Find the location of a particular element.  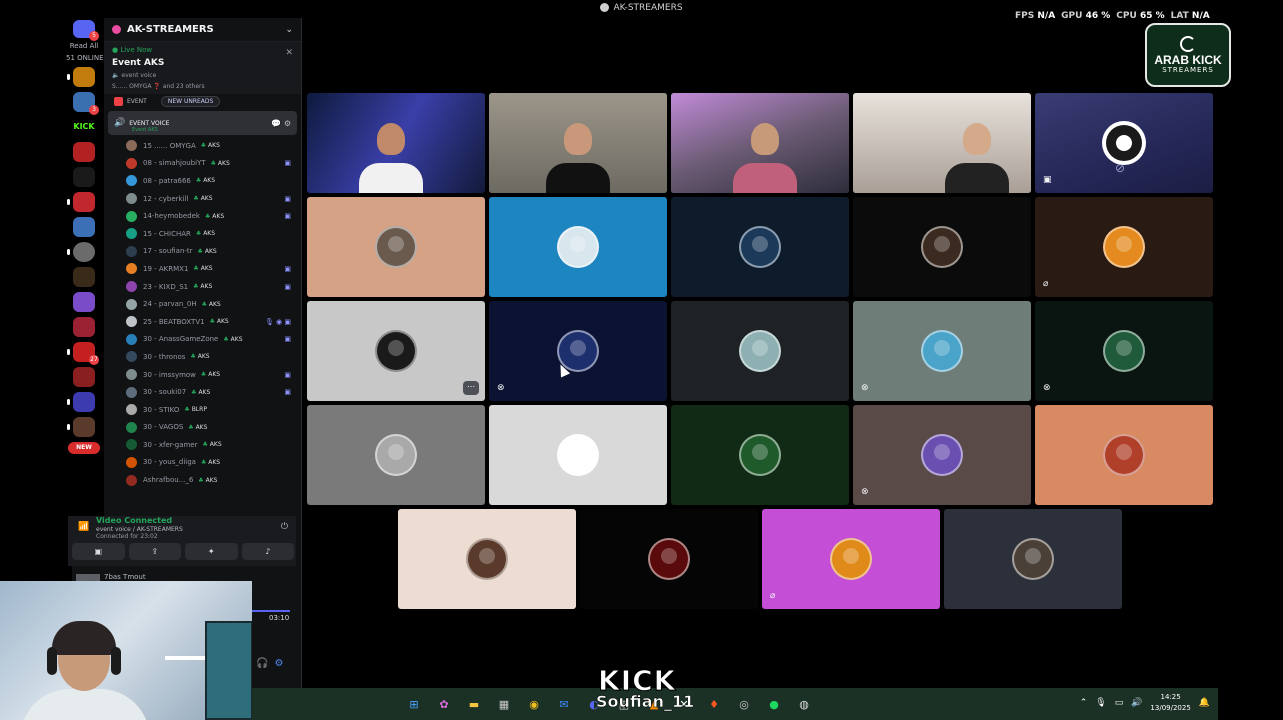

voice-member: 30 - VAGOS AKS is located at coordinates (202, 428).